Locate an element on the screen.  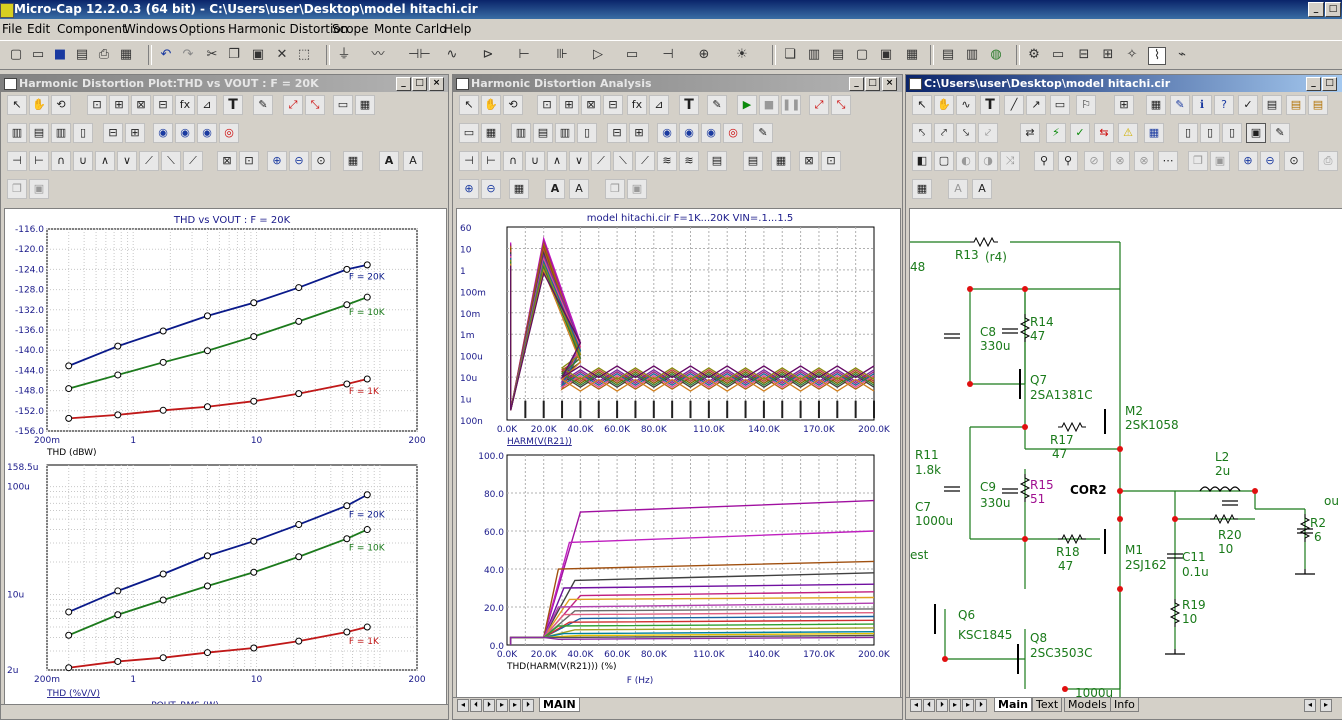
print-preview-icon: ▤ is located at coordinates (82, 55).